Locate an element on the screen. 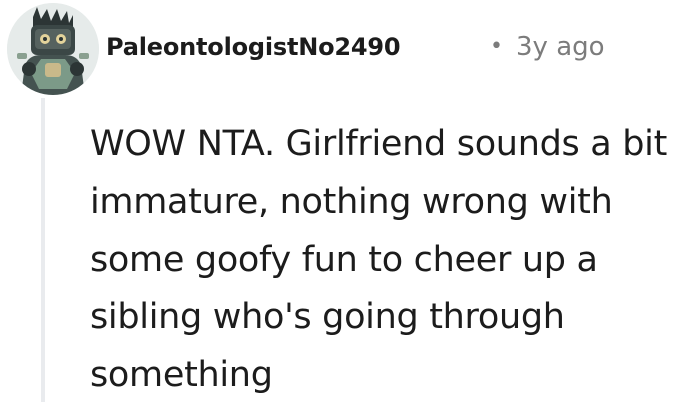 The image size is (700, 402). thread-line is located at coordinates (43, 250).